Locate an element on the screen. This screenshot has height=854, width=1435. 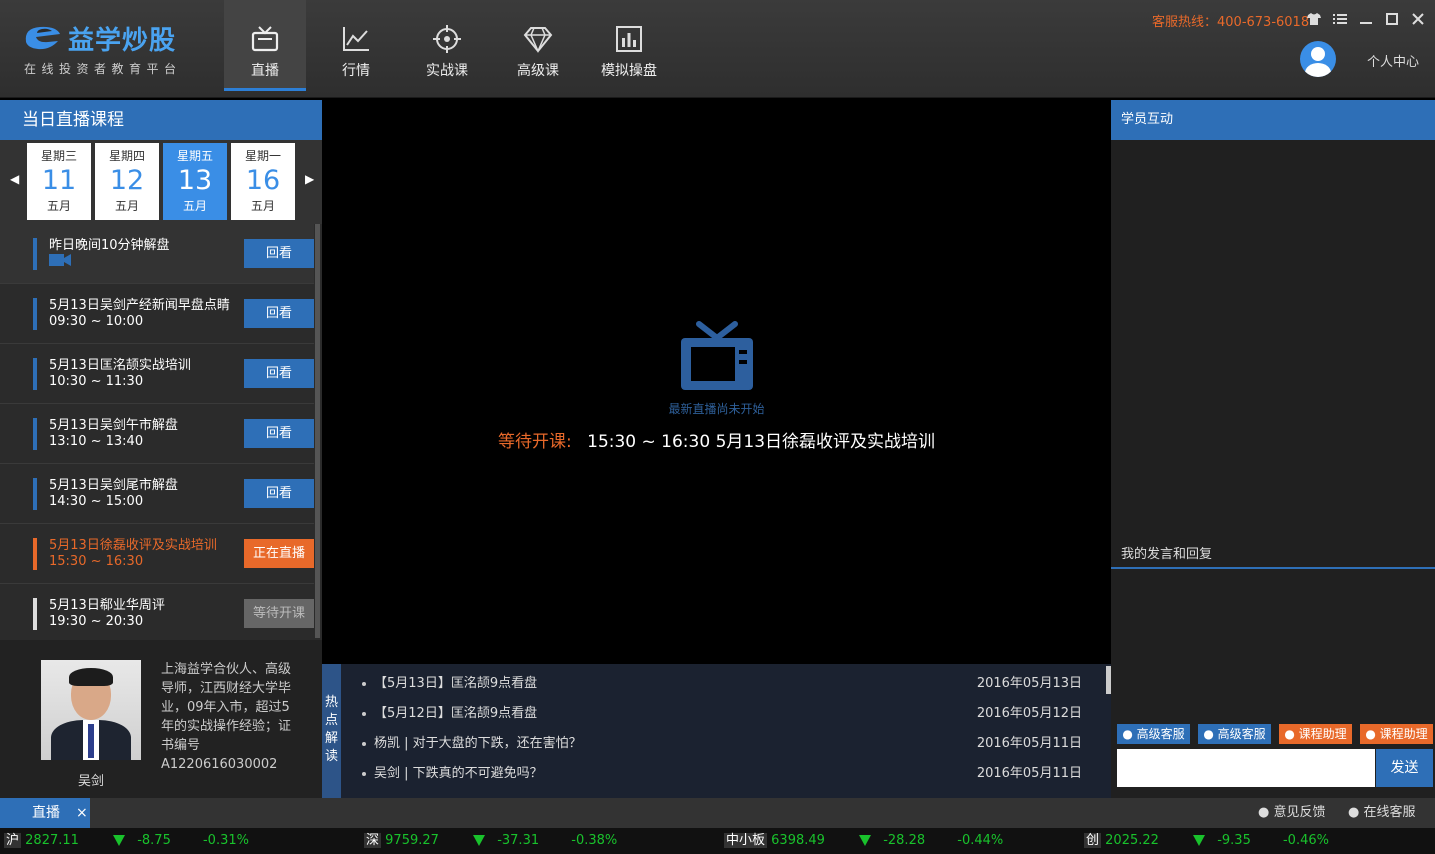
main-nav: 直播 行情 实战课 高级课 模拟操盘 is located at coordinates (451, 45).